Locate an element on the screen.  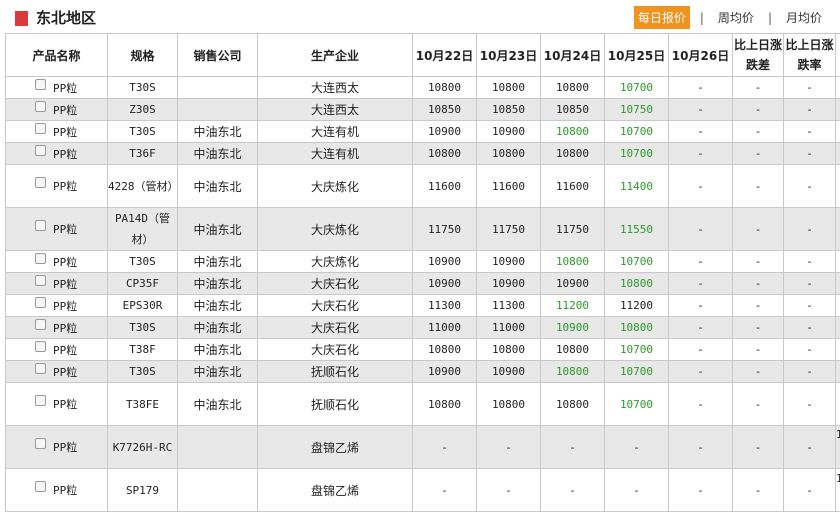
region-header: 东北地区 每日报价 | 周均价 | 月均价 is located at coordinates (420, 16).